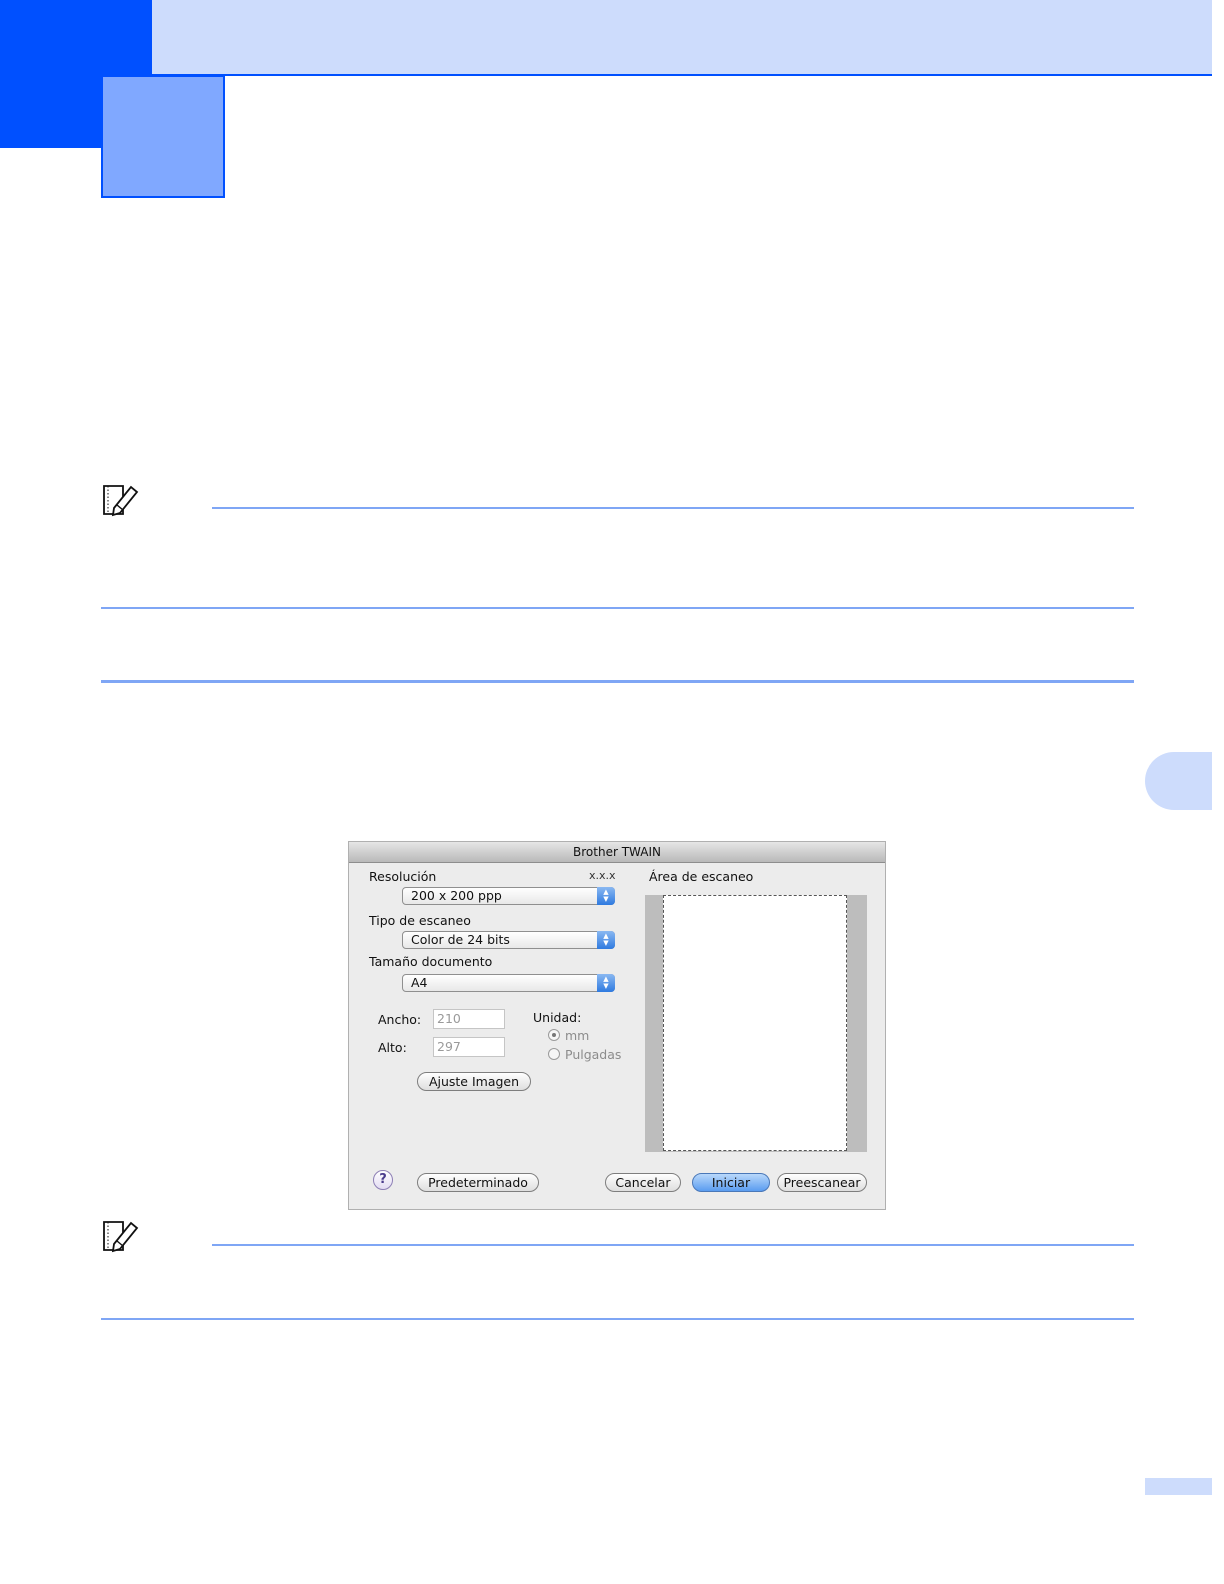 This screenshot has width=1224, height=1584. I want to click on page-number-bar, so click(1178, 1486).